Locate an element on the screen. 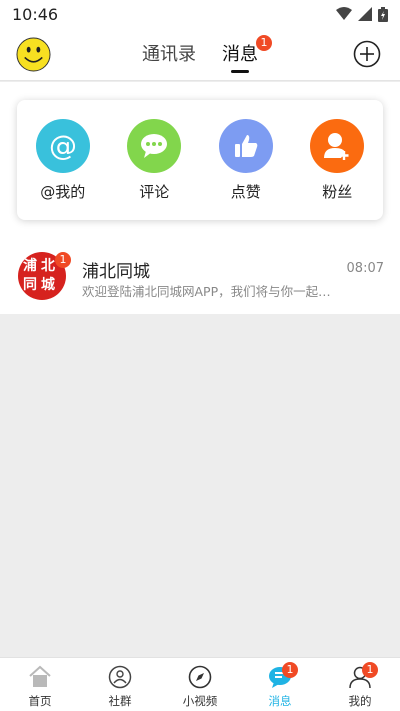  header-tabs: 通讯录 消息 1 is located at coordinates (200, 54).